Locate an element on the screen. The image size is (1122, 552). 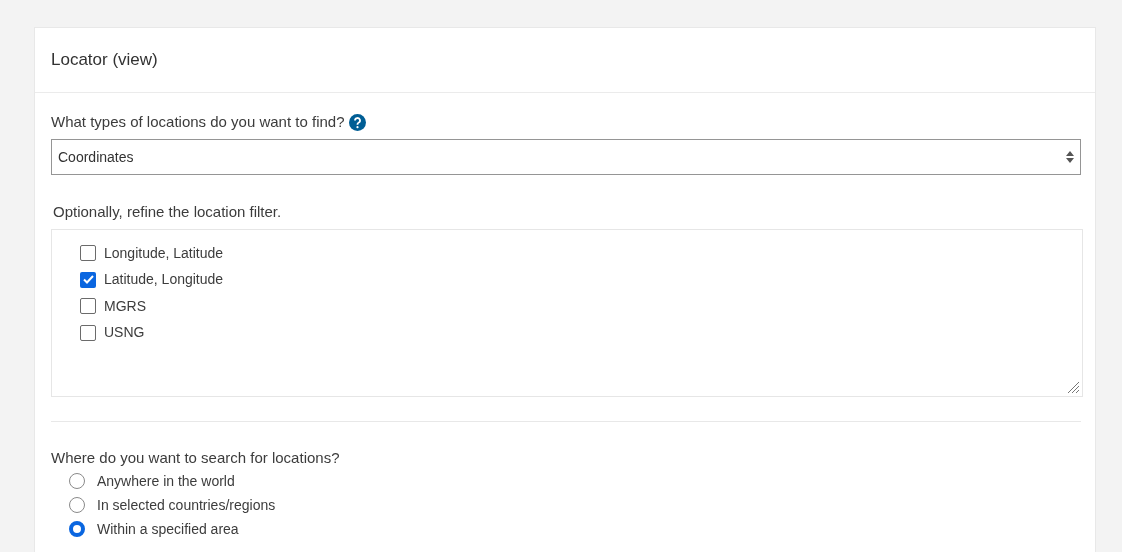
filter-option: Longitude, Latitude is located at coordinates (152, 253).